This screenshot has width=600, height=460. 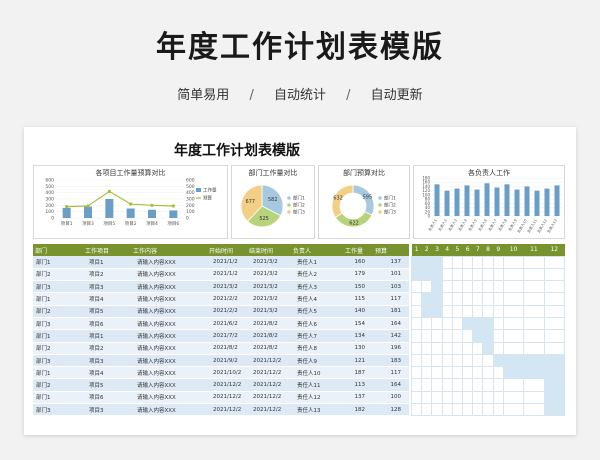 What do you see at coordinates (317, 385) in the screenshot?
I see `table-cell: 责任人11` at bounding box center [317, 385].